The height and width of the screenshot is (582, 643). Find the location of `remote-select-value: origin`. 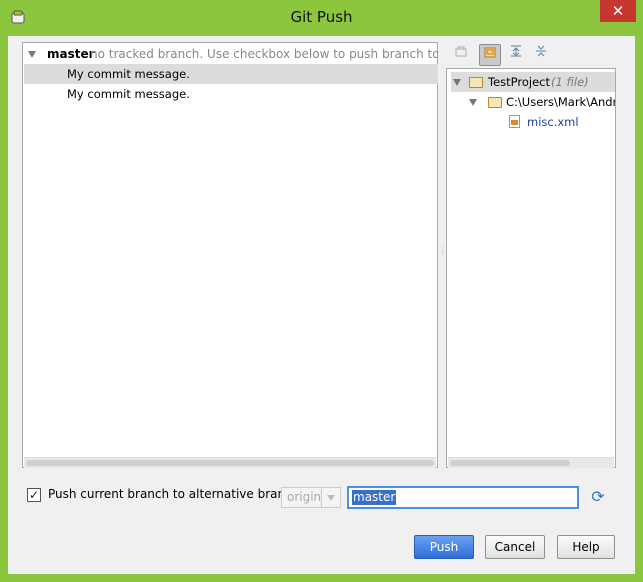

remote-select-value: origin is located at coordinates (304, 497).